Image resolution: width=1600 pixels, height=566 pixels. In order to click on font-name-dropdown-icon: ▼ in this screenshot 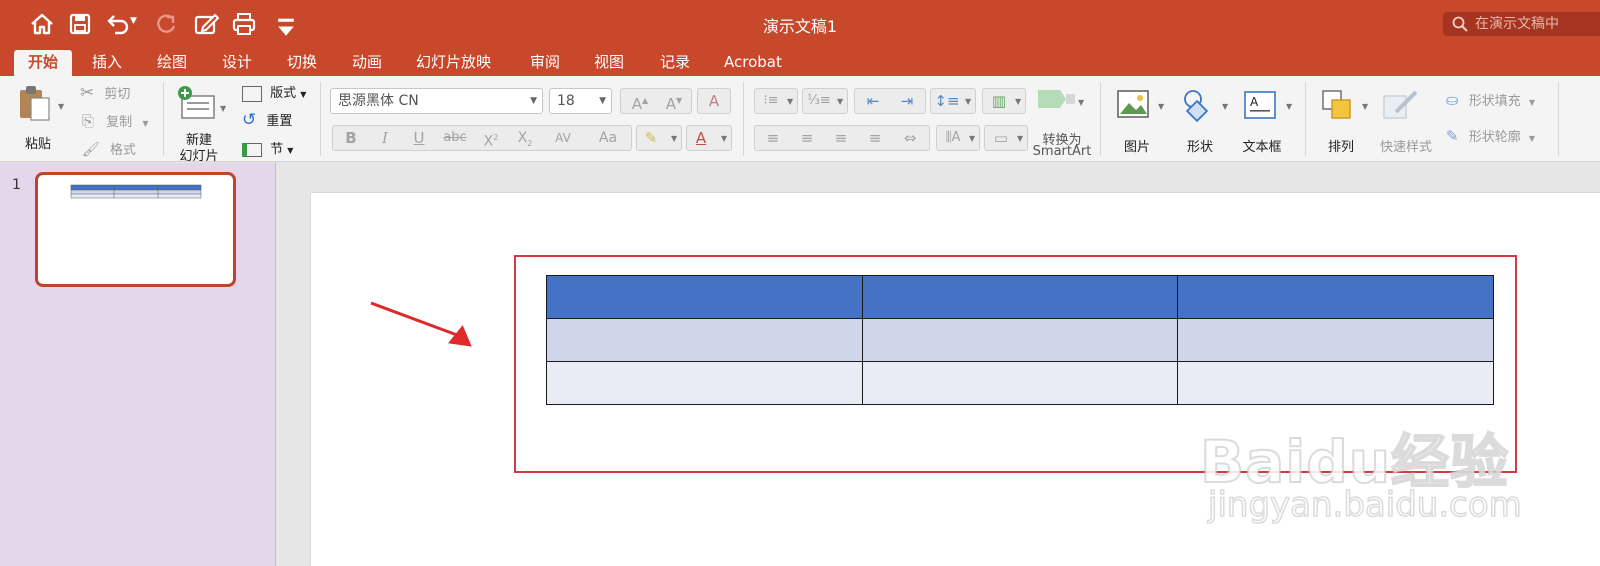, I will do `click(533, 101)`.